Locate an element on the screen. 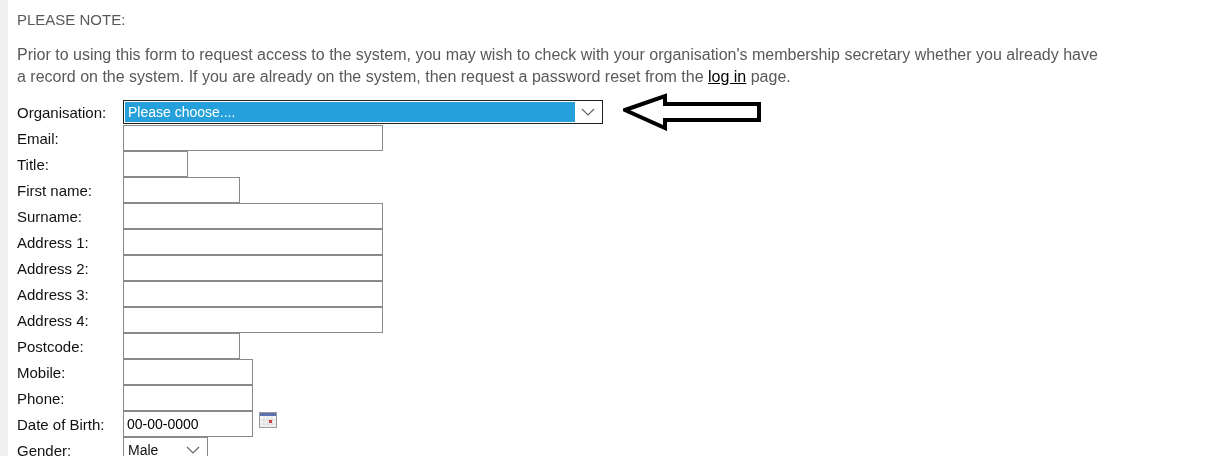  field-label: Phone: is located at coordinates (41, 398).